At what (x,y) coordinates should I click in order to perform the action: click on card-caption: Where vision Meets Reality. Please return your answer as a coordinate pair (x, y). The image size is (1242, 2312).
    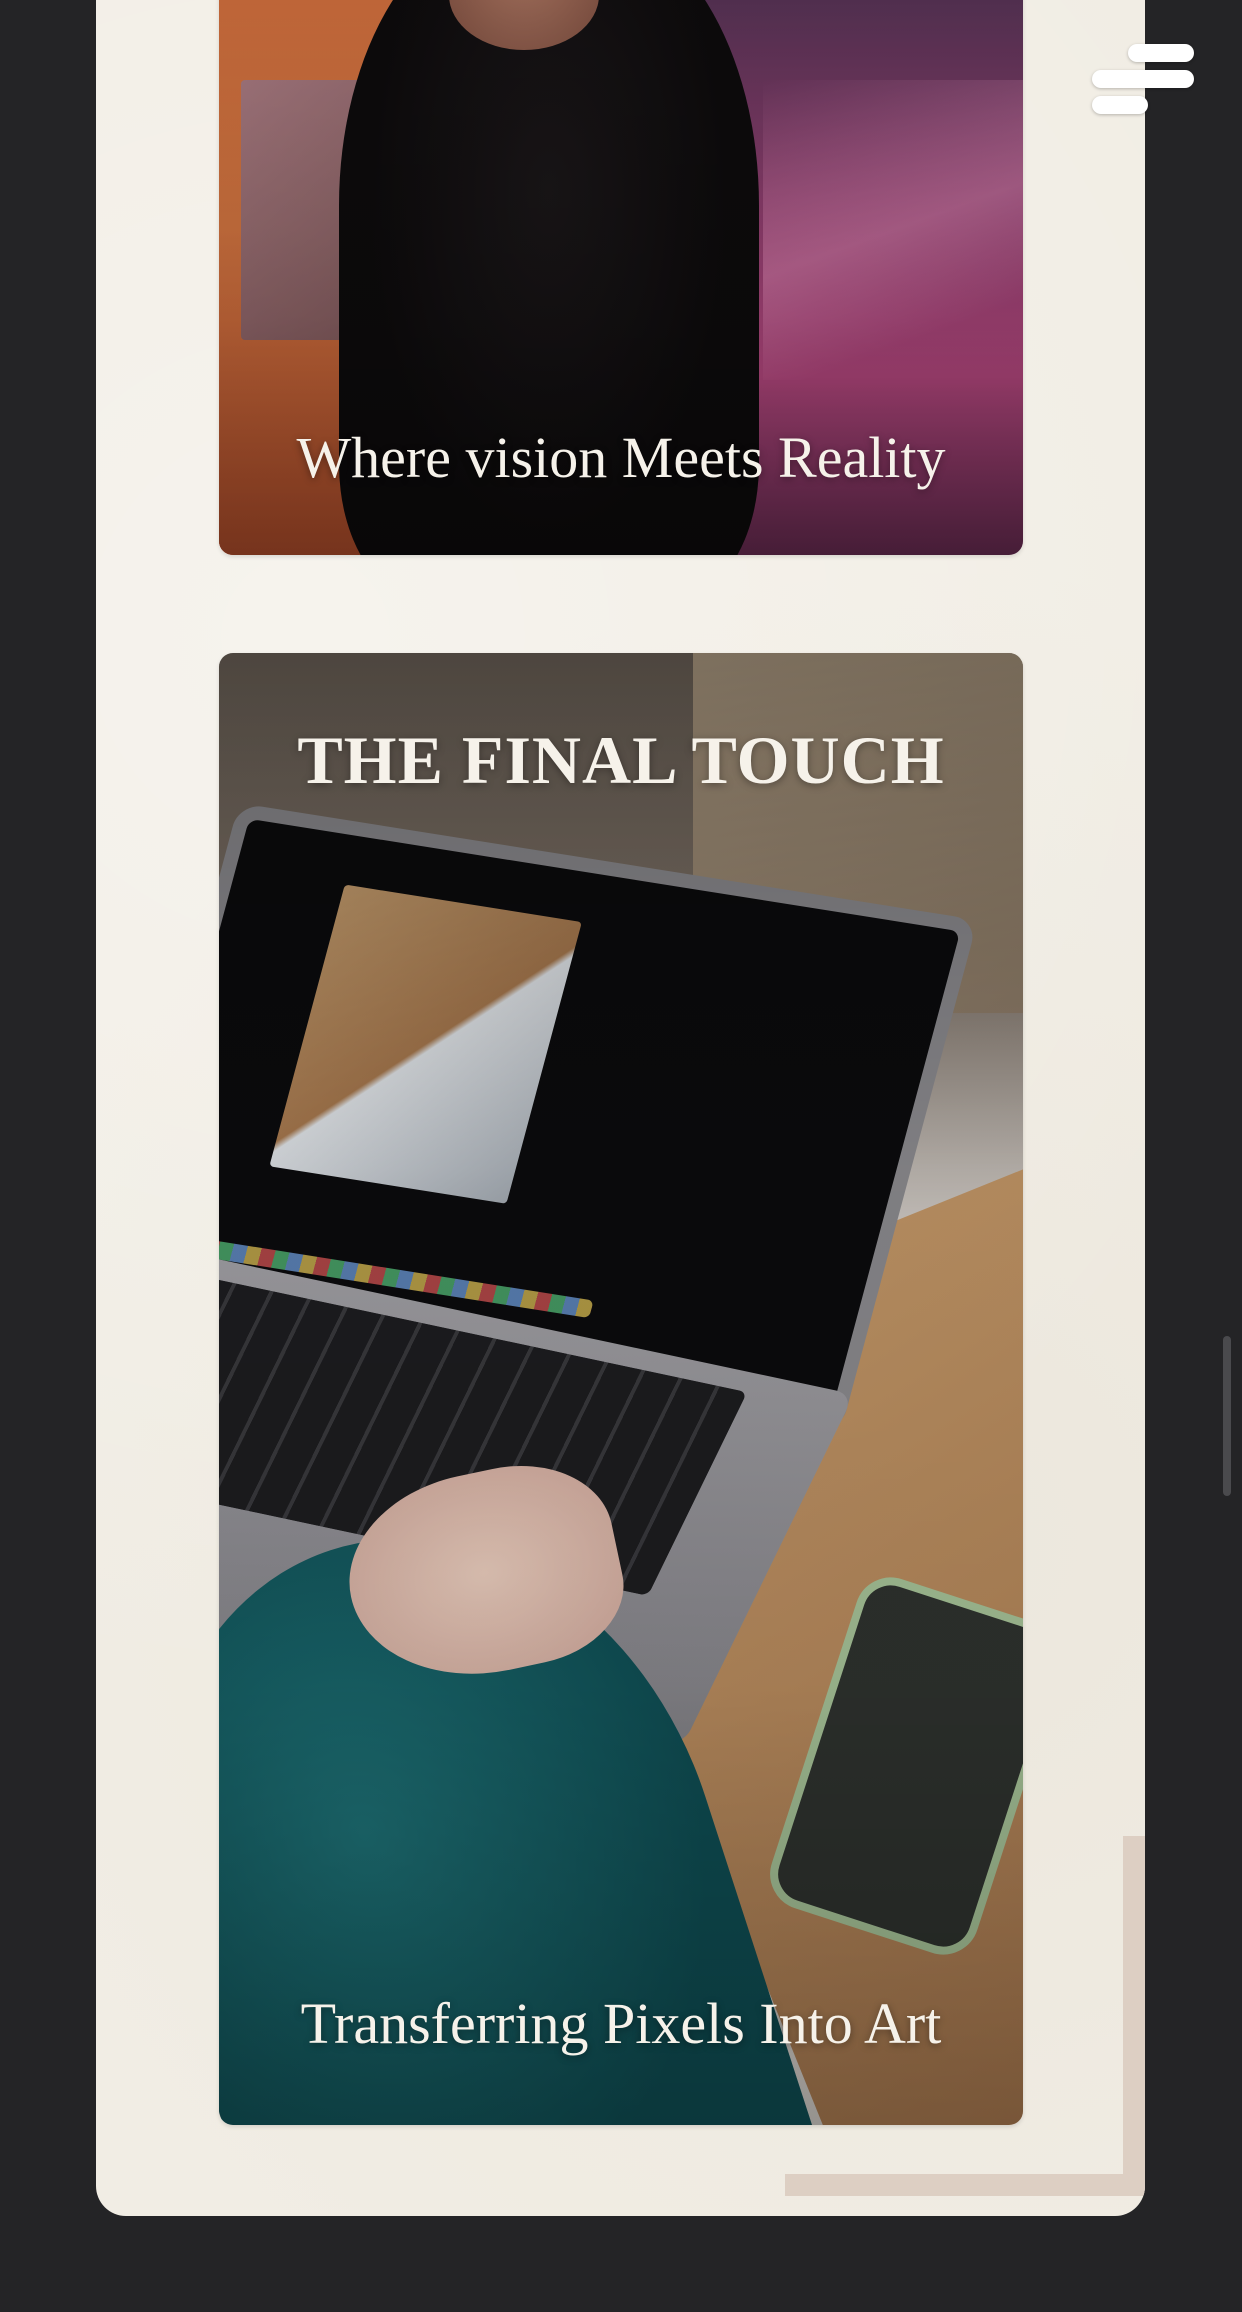
    Looking at the image, I should click on (621, 457).